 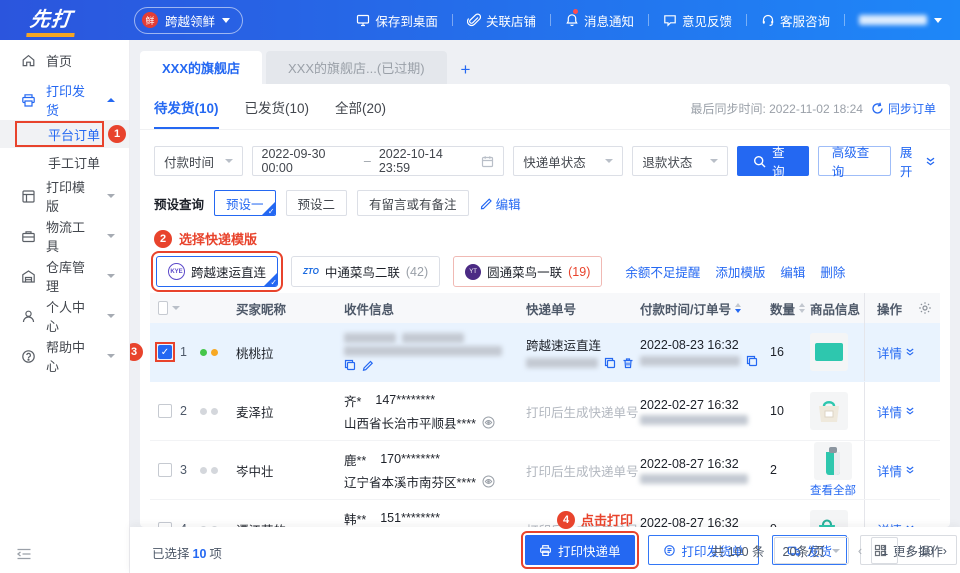 What do you see at coordinates (165, 352) in the screenshot?
I see `row-checkbox-checked: ✓` at bounding box center [165, 352].